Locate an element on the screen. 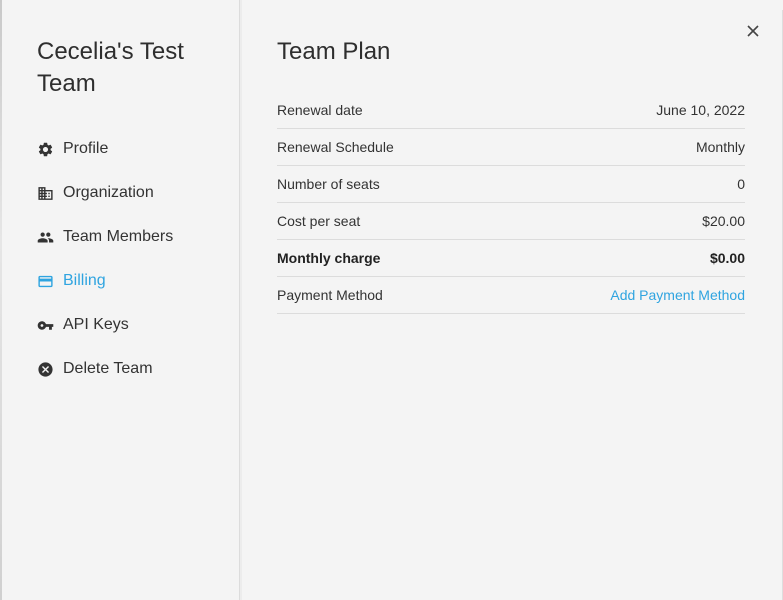  building-icon is located at coordinates (45, 193).